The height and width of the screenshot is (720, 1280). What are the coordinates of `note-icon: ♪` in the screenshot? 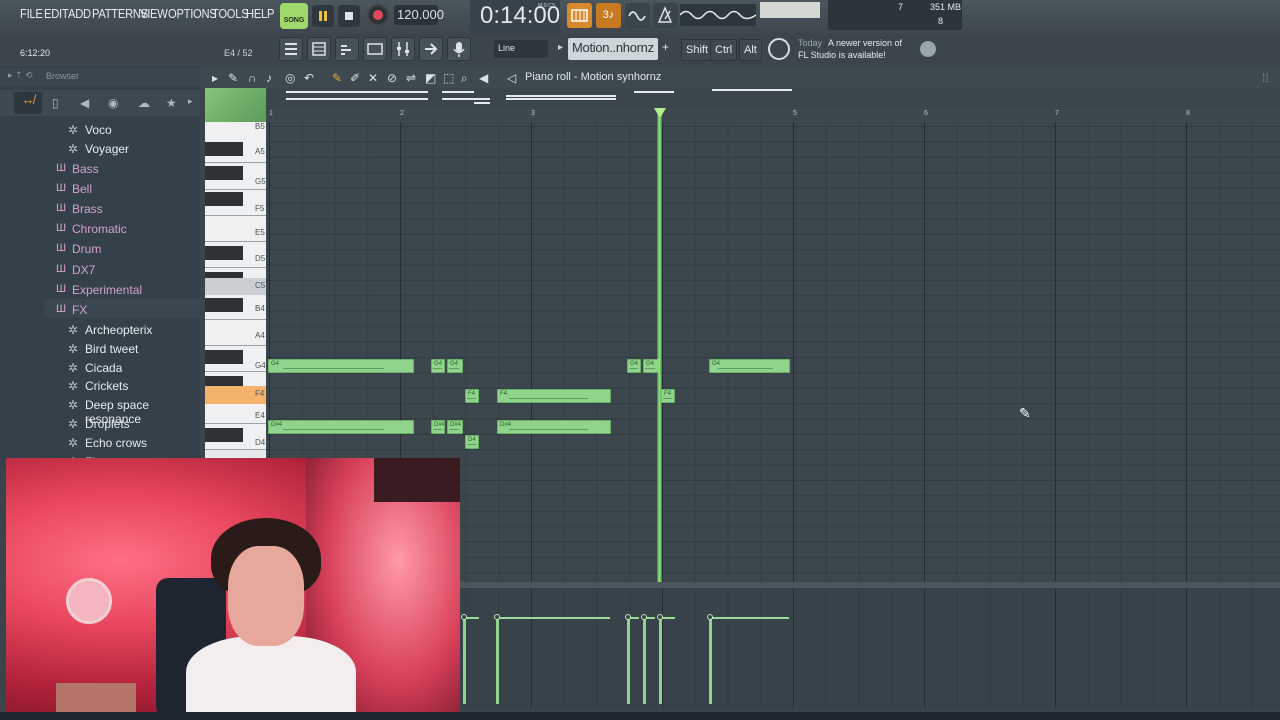 It's located at (269, 78).